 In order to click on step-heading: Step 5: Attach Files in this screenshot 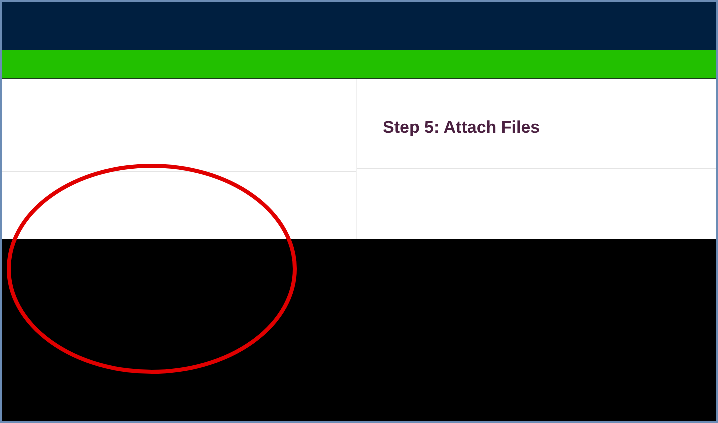, I will do `click(461, 128)`.